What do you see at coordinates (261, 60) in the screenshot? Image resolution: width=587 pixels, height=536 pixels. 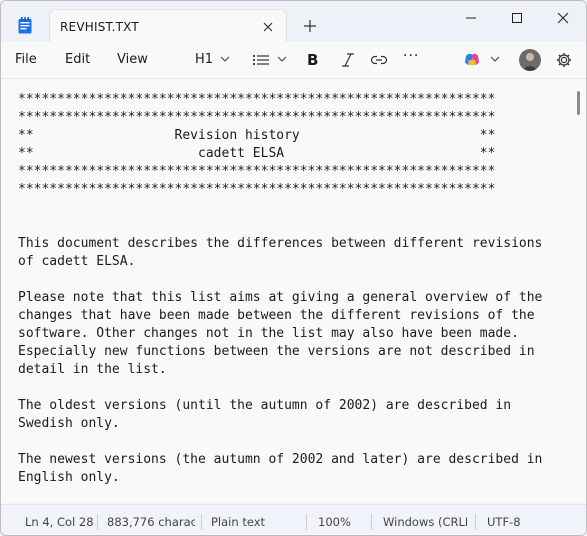 I see `list-icon` at bounding box center [261, 60].